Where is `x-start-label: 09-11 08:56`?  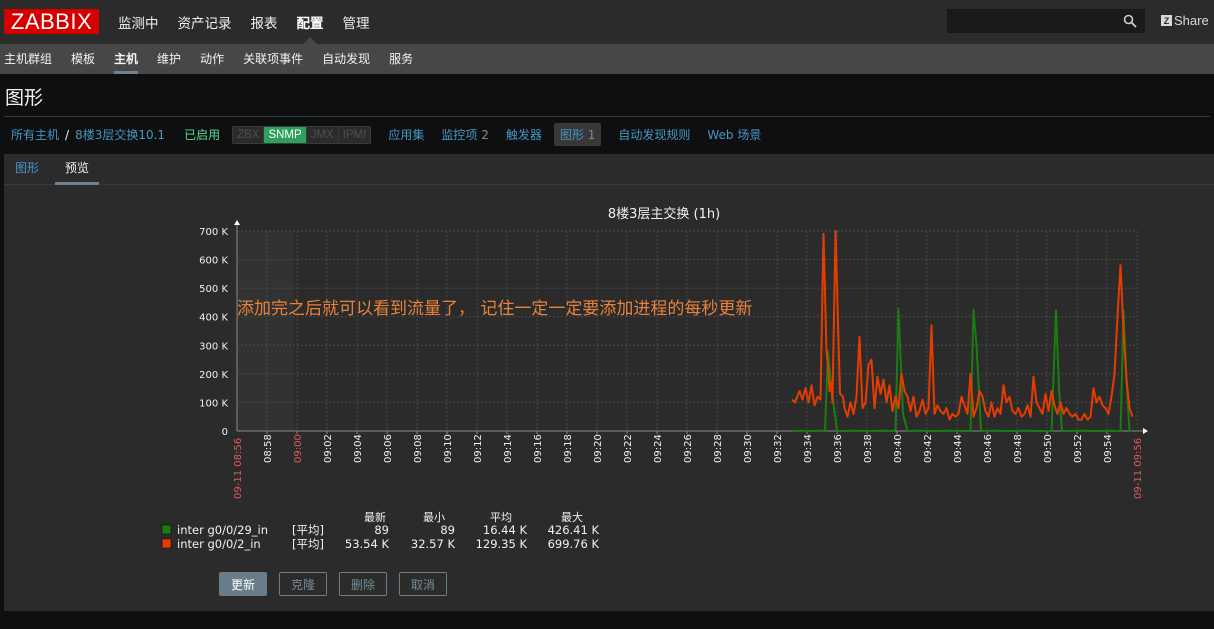
x-start-label: 09-11 08:56 is located at coordinates (238, 468).